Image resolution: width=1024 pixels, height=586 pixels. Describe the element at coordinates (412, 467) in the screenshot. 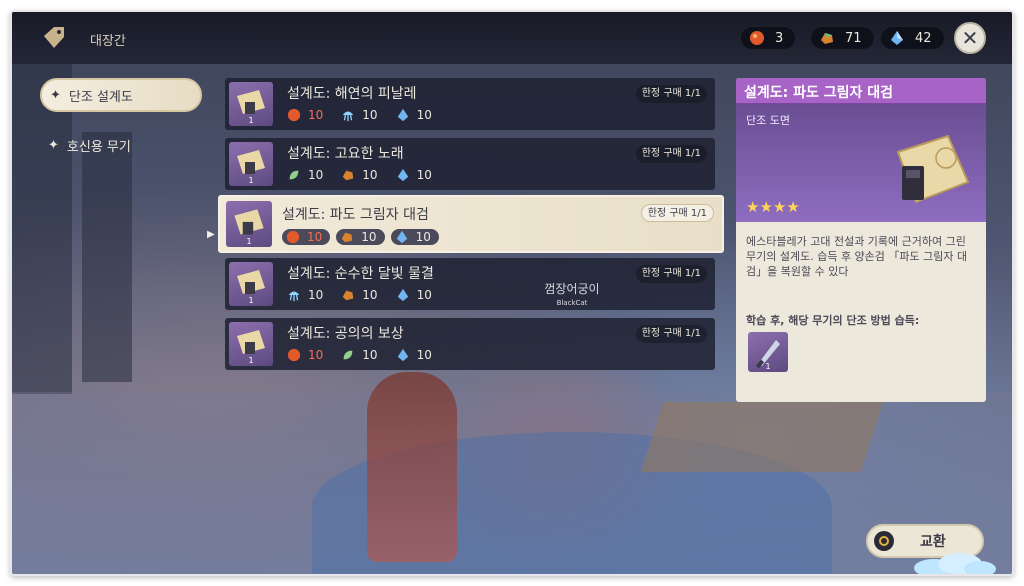

I see `background-character` at that location.